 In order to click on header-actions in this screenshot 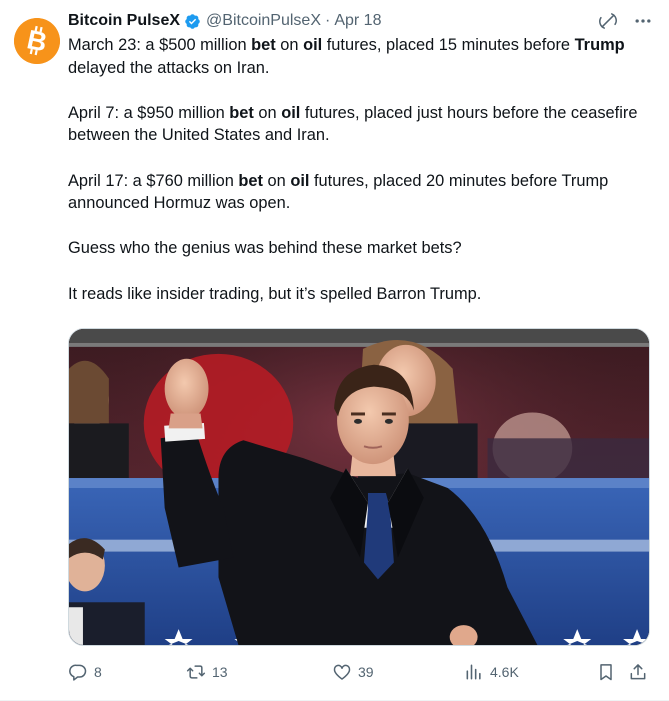, I will do `click(626, 21)`.